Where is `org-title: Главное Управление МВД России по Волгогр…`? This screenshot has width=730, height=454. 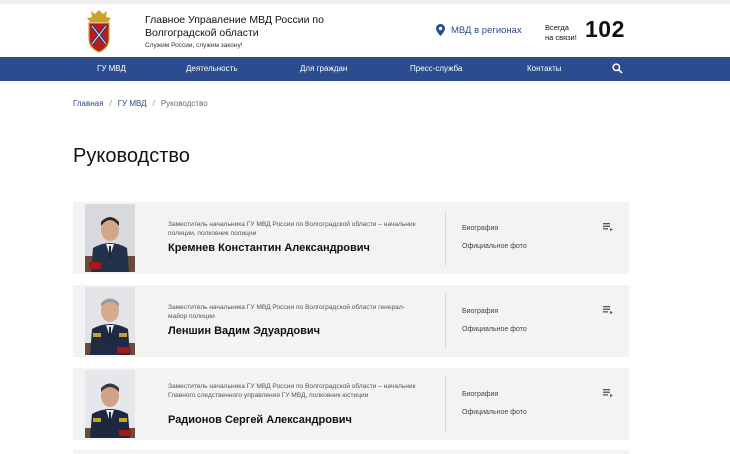
org-title: Главное Управление МВД России по Волгогр… is located at coordinates (245, 27).